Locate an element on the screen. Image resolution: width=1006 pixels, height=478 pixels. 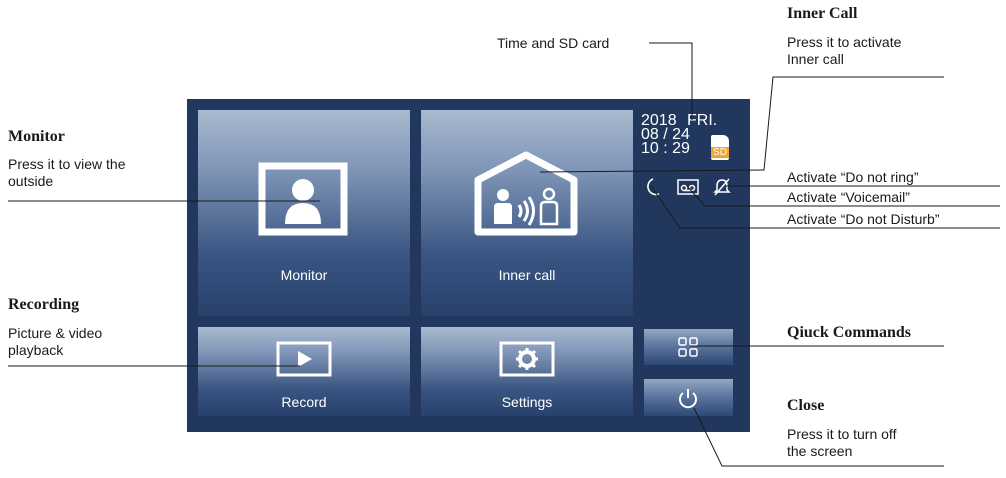
annotation-inner-call-line2: Inner call is located at coordinates (815, 59).